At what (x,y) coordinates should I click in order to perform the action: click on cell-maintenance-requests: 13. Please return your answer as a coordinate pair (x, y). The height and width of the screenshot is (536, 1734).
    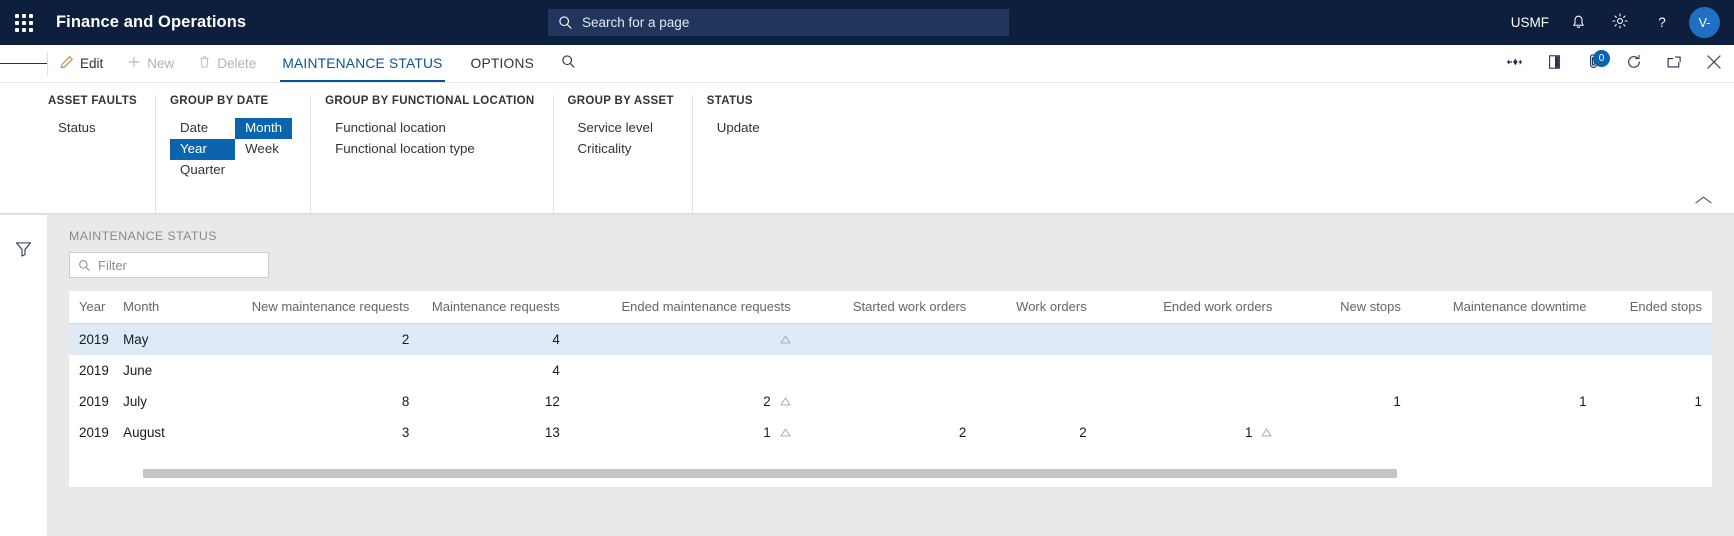
    Looking at the image, I should click on (552, 432).